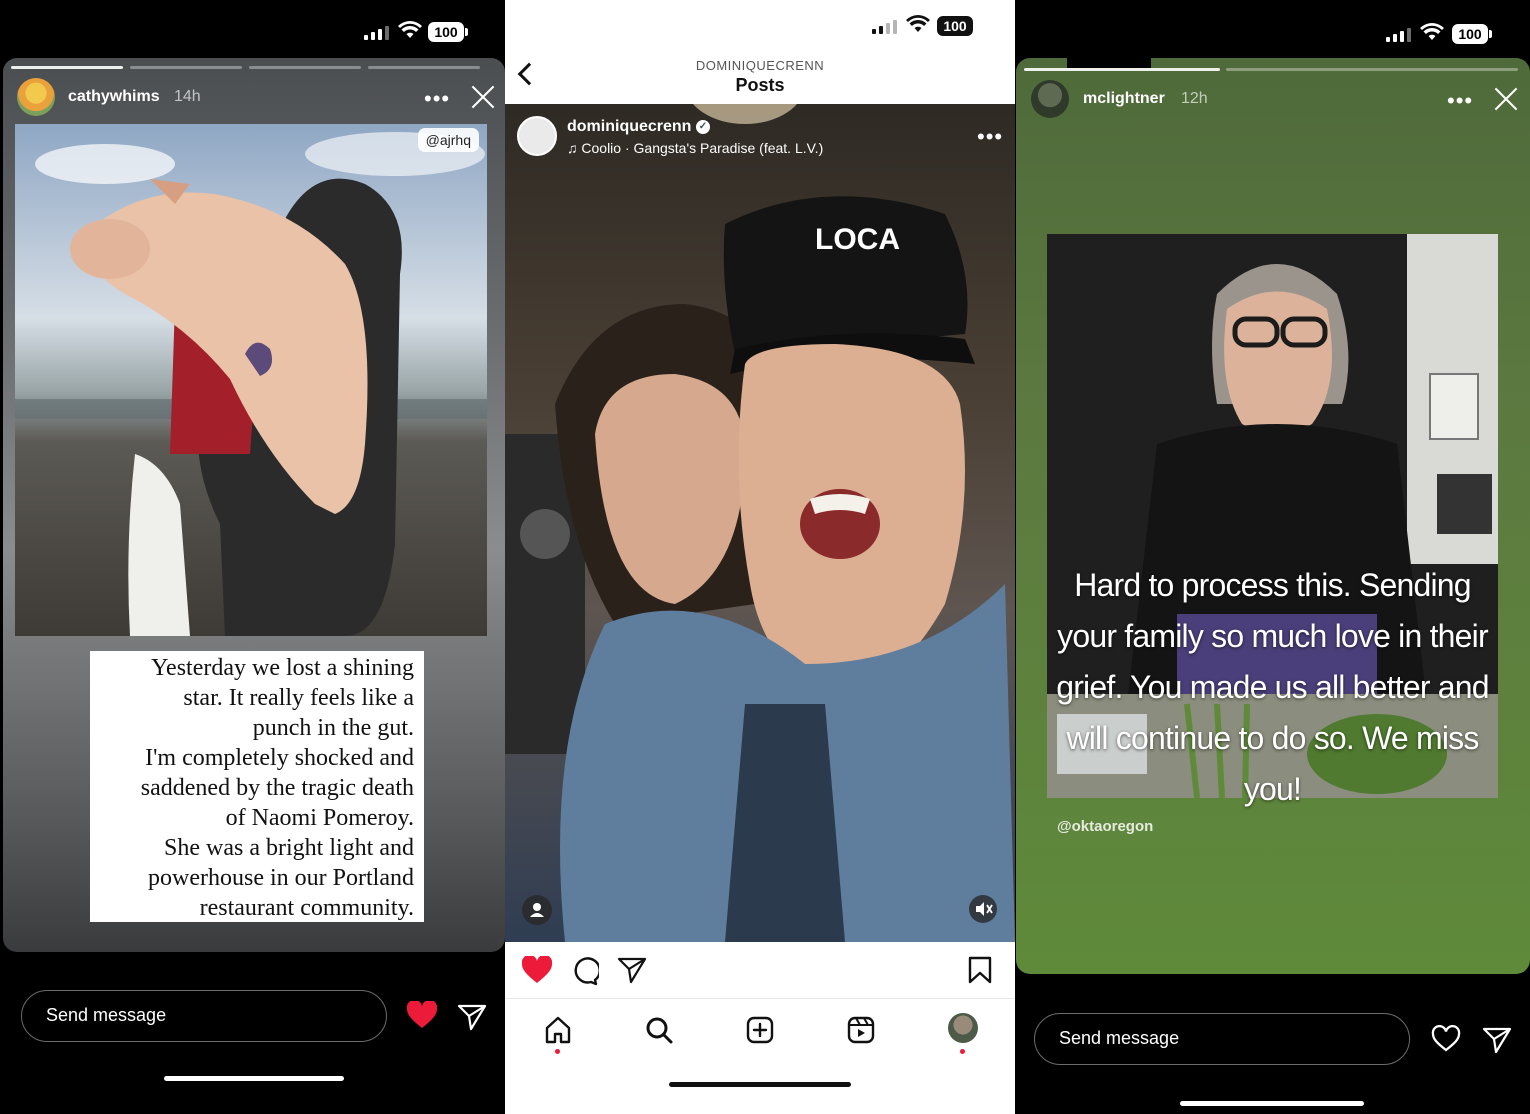  I want to click on post-username-text: dominiquecrenn, so click(629, 126).